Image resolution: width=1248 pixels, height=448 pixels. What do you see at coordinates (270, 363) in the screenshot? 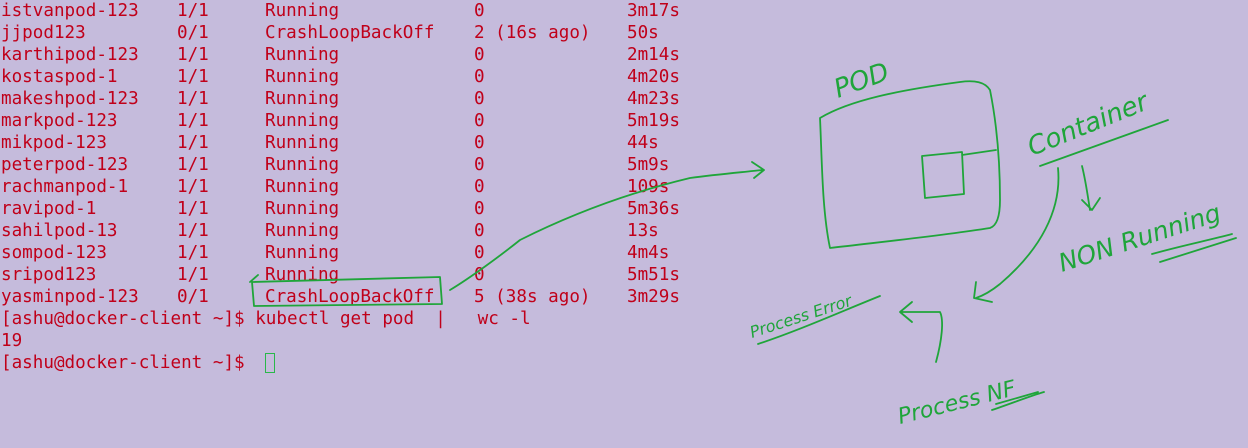
I see `terminal-cursor` at bounding box center [270, 363].